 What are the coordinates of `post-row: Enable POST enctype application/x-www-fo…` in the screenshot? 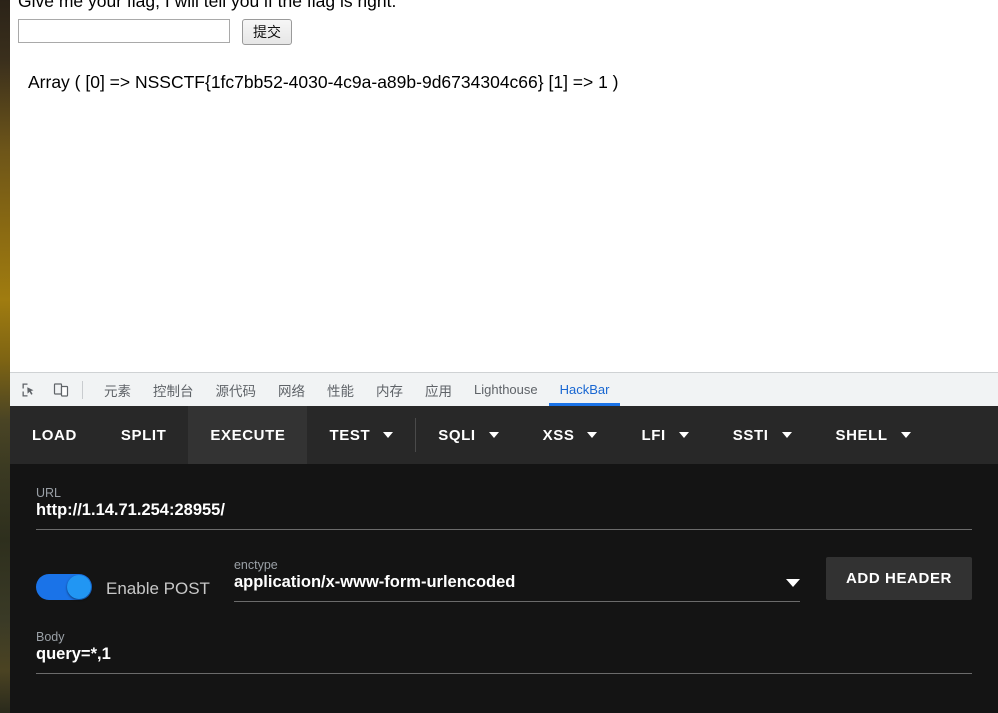 It's located at (504, 579).